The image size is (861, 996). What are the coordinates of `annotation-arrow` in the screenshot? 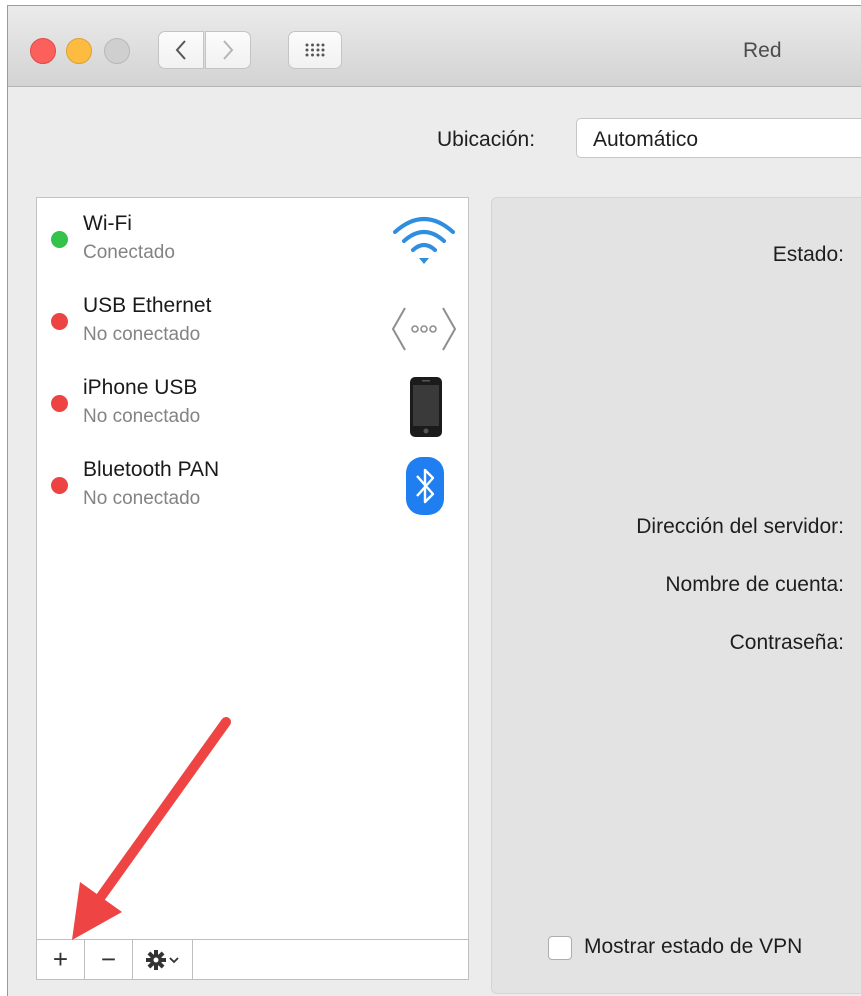 It's located at (151, 828).